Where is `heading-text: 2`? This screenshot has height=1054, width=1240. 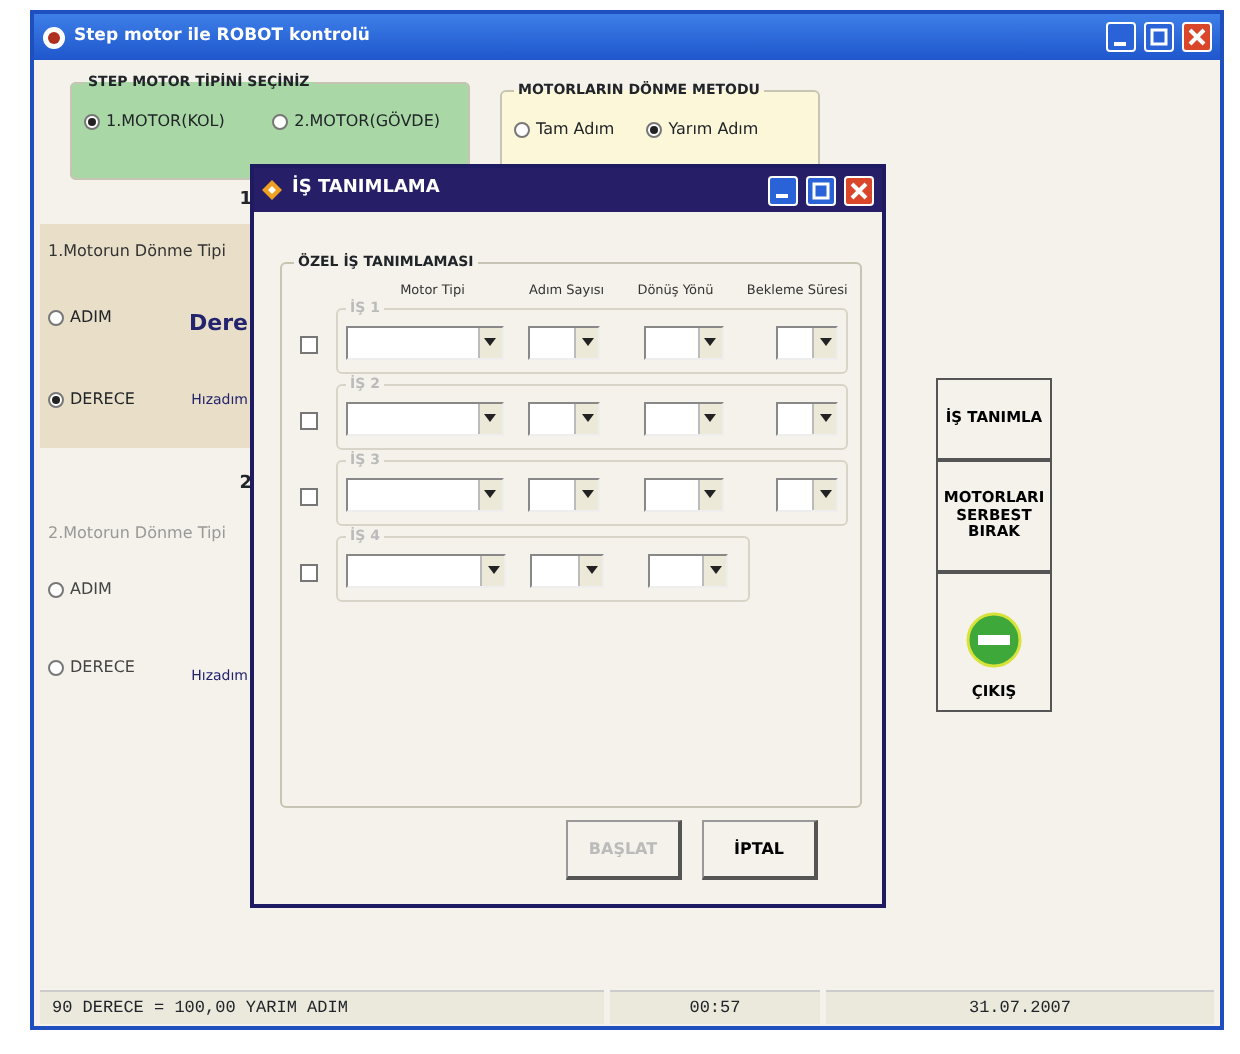
heading-text: 2 is located at coordinates (245, 483).